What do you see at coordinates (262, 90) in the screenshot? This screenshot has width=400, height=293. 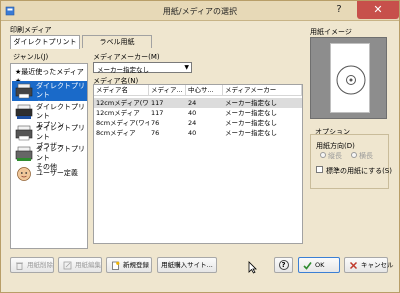 I see `column-header-maker: メディアメーカー` at bounding box center [262, 90].